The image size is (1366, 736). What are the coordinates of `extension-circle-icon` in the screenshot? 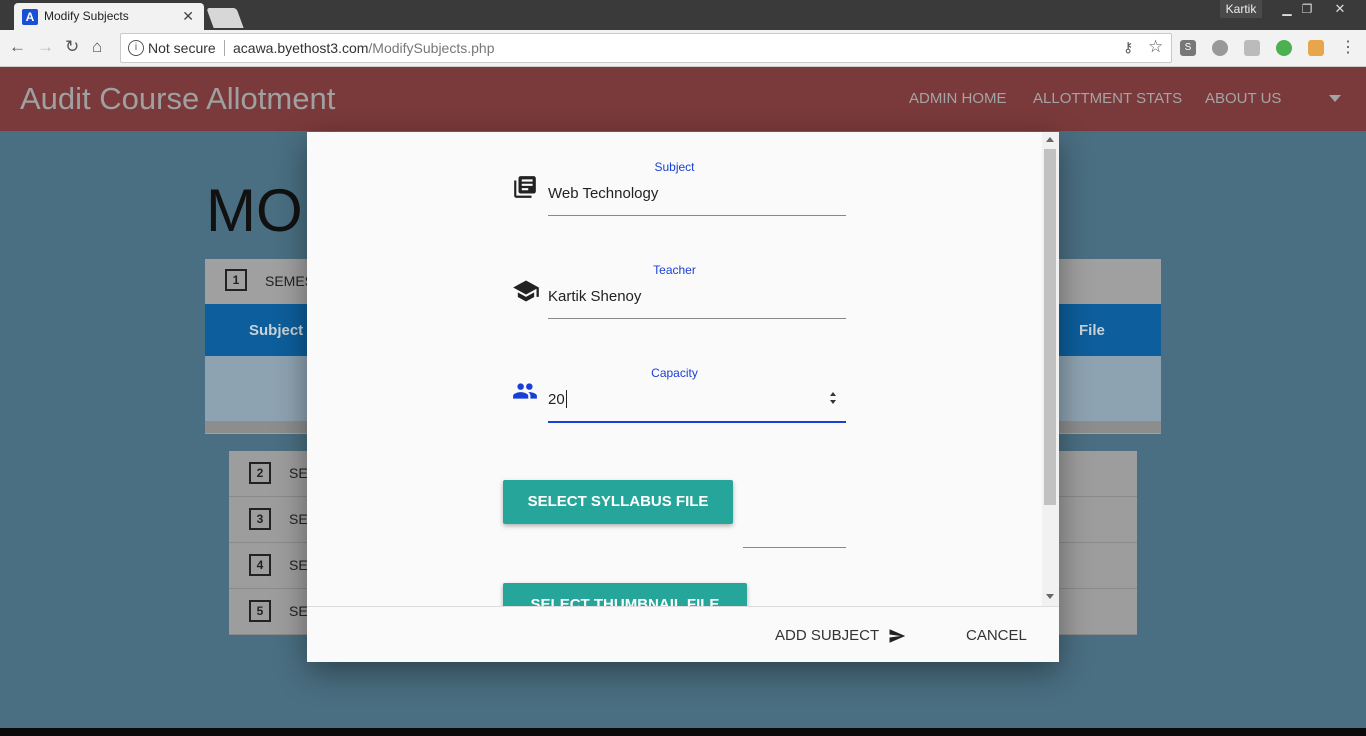 It's located at (1220, 48).